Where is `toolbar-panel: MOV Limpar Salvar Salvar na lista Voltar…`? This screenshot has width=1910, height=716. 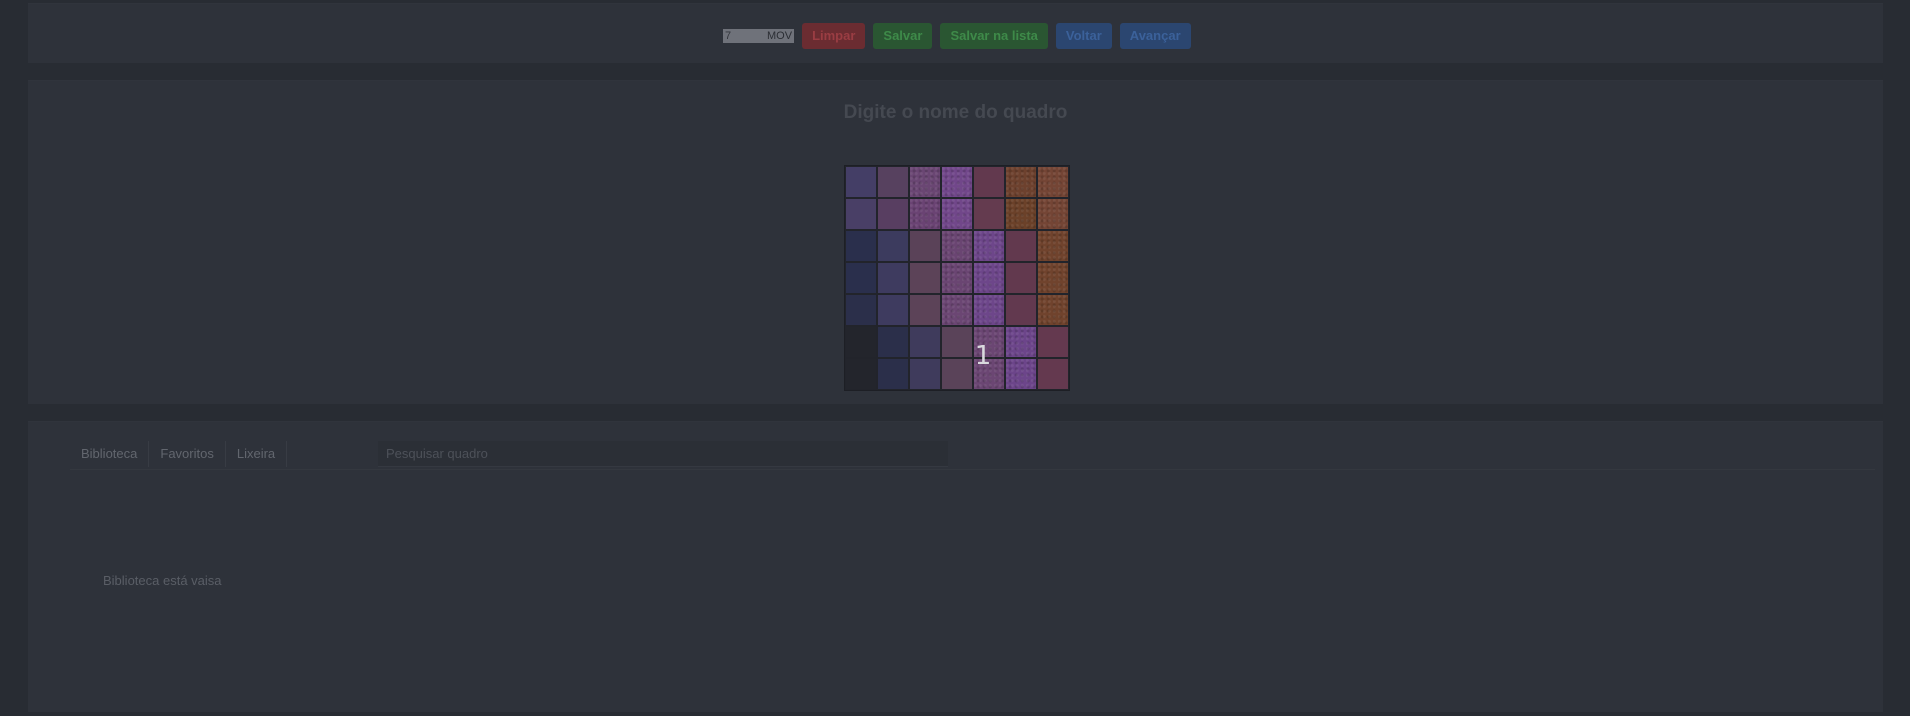 toolbar-panel: MOV Limpar Salvar Salvar na lista Voltar… is located at coordinates (955, 33).